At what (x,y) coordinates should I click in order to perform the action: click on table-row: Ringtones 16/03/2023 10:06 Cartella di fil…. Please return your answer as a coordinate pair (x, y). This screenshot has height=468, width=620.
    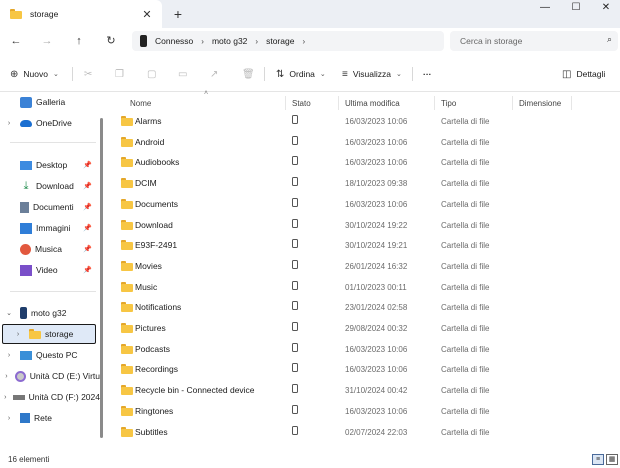
    Looking at the image, I should click on (364, 411).